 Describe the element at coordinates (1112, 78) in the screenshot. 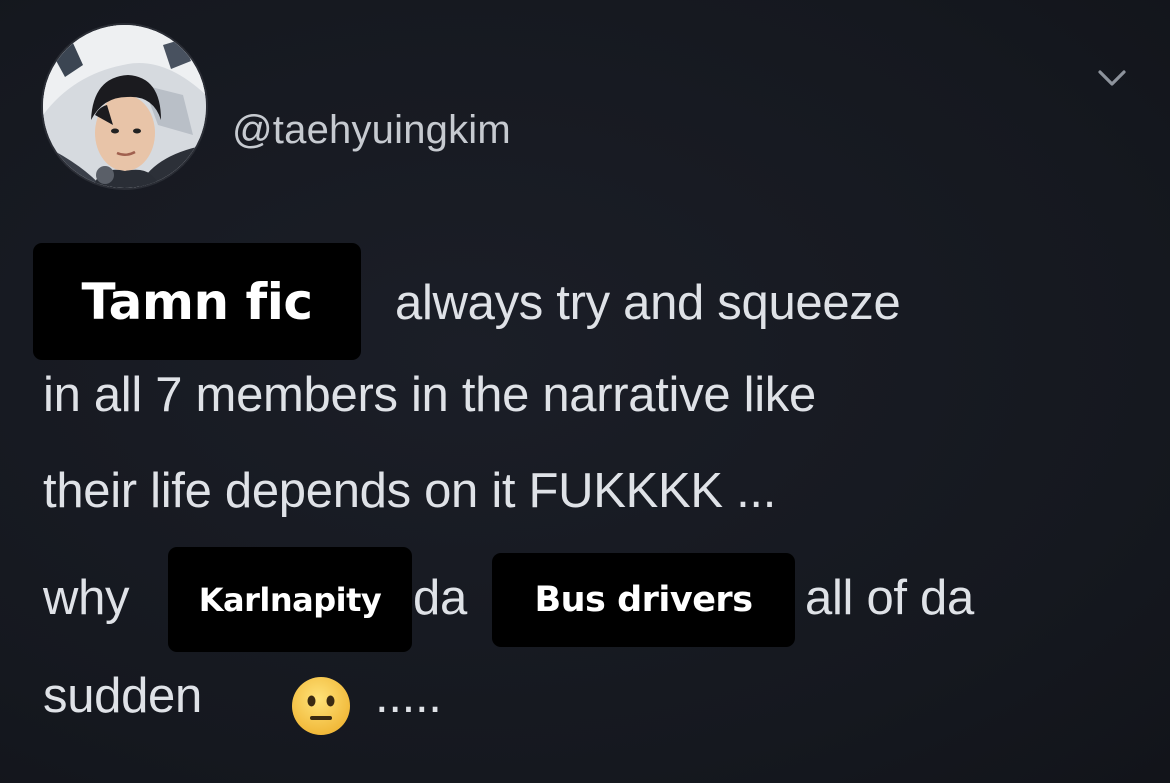

I see `chevron-down-icon` at that location.